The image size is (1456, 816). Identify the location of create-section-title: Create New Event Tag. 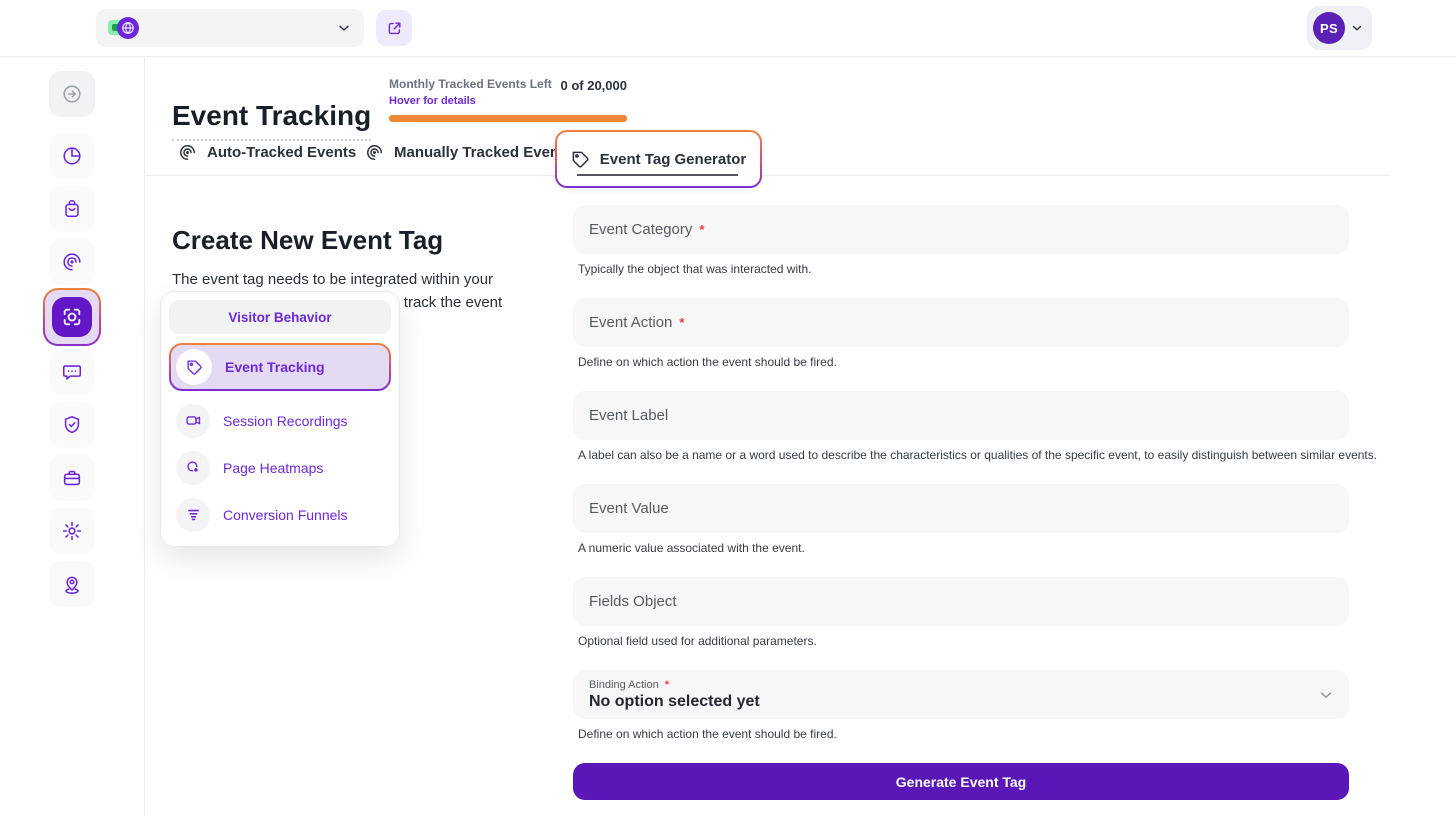
(308, 239).